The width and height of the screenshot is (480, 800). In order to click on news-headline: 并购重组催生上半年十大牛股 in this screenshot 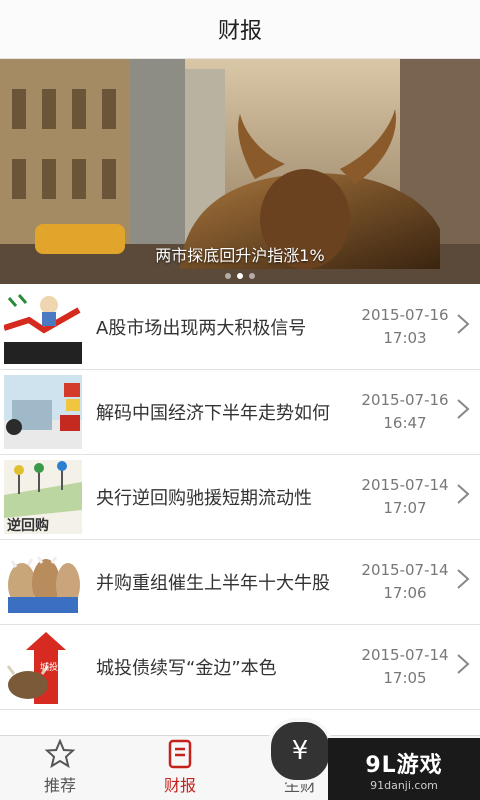, I will do `click(213, 583)`.